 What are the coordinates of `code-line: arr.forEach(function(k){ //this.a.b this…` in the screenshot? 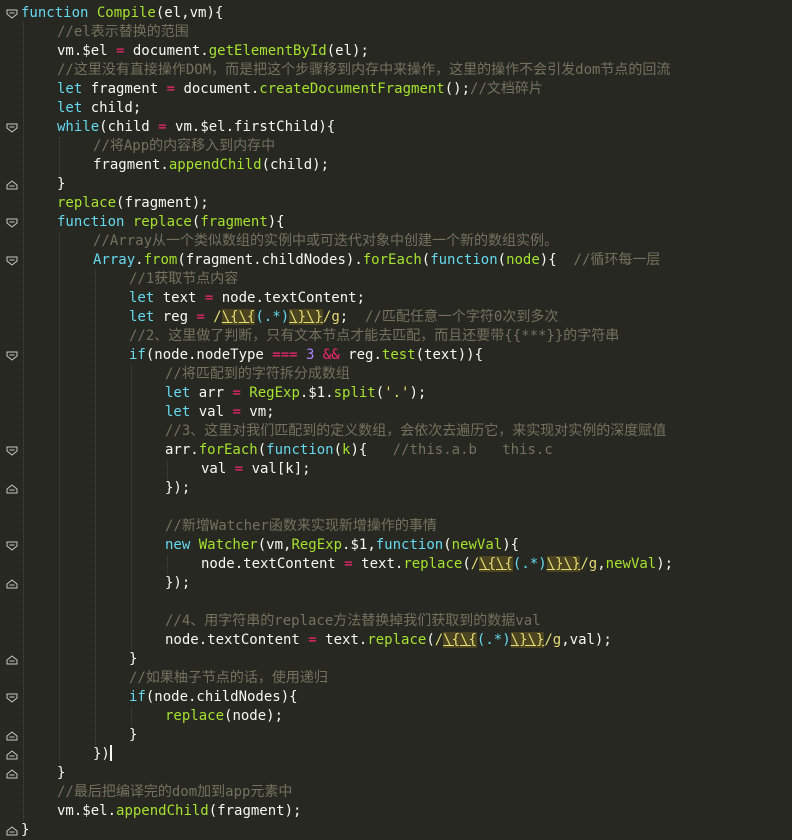 It's located at (287, 450).